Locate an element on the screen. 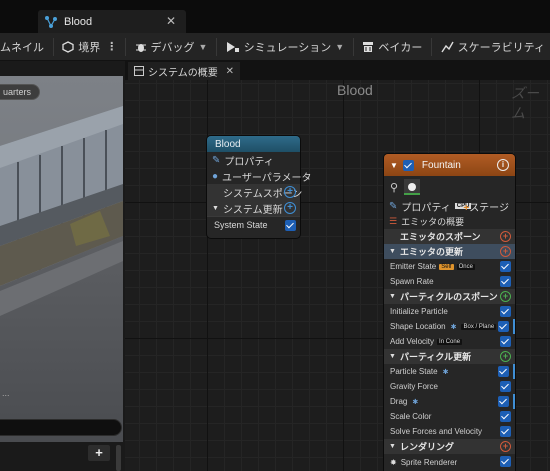 Image resolution: width=550 pixels, height=471 pixels. zoom-label: ズーム is located at coordinates (525, 103).